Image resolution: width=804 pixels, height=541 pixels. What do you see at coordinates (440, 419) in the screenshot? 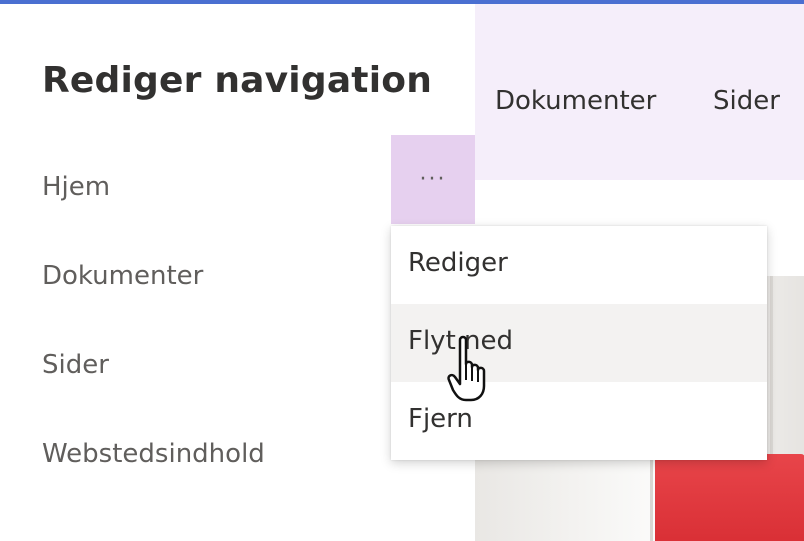
I see `menu-item-label: Fjern` at bounding box center [440, 419].